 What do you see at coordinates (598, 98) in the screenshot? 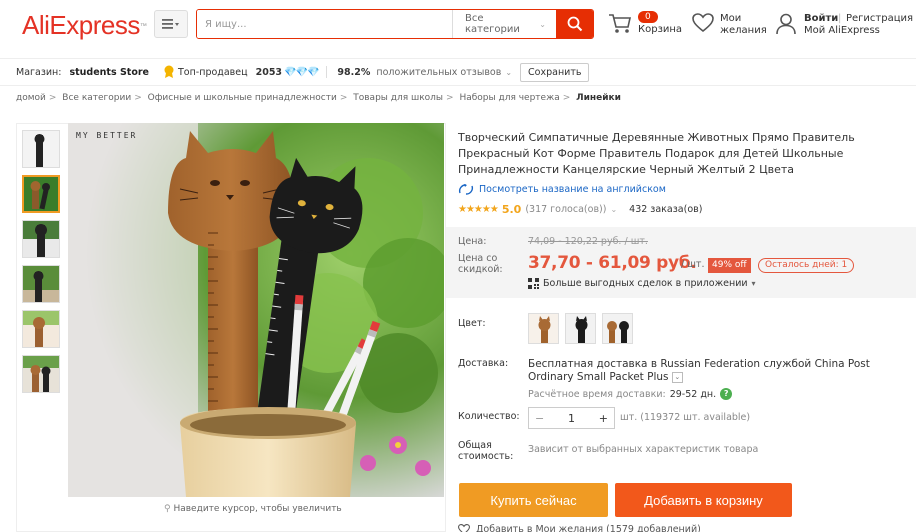
I see `breadcrumb-item-rulers: Линейки` at bounding box center [598, 98].